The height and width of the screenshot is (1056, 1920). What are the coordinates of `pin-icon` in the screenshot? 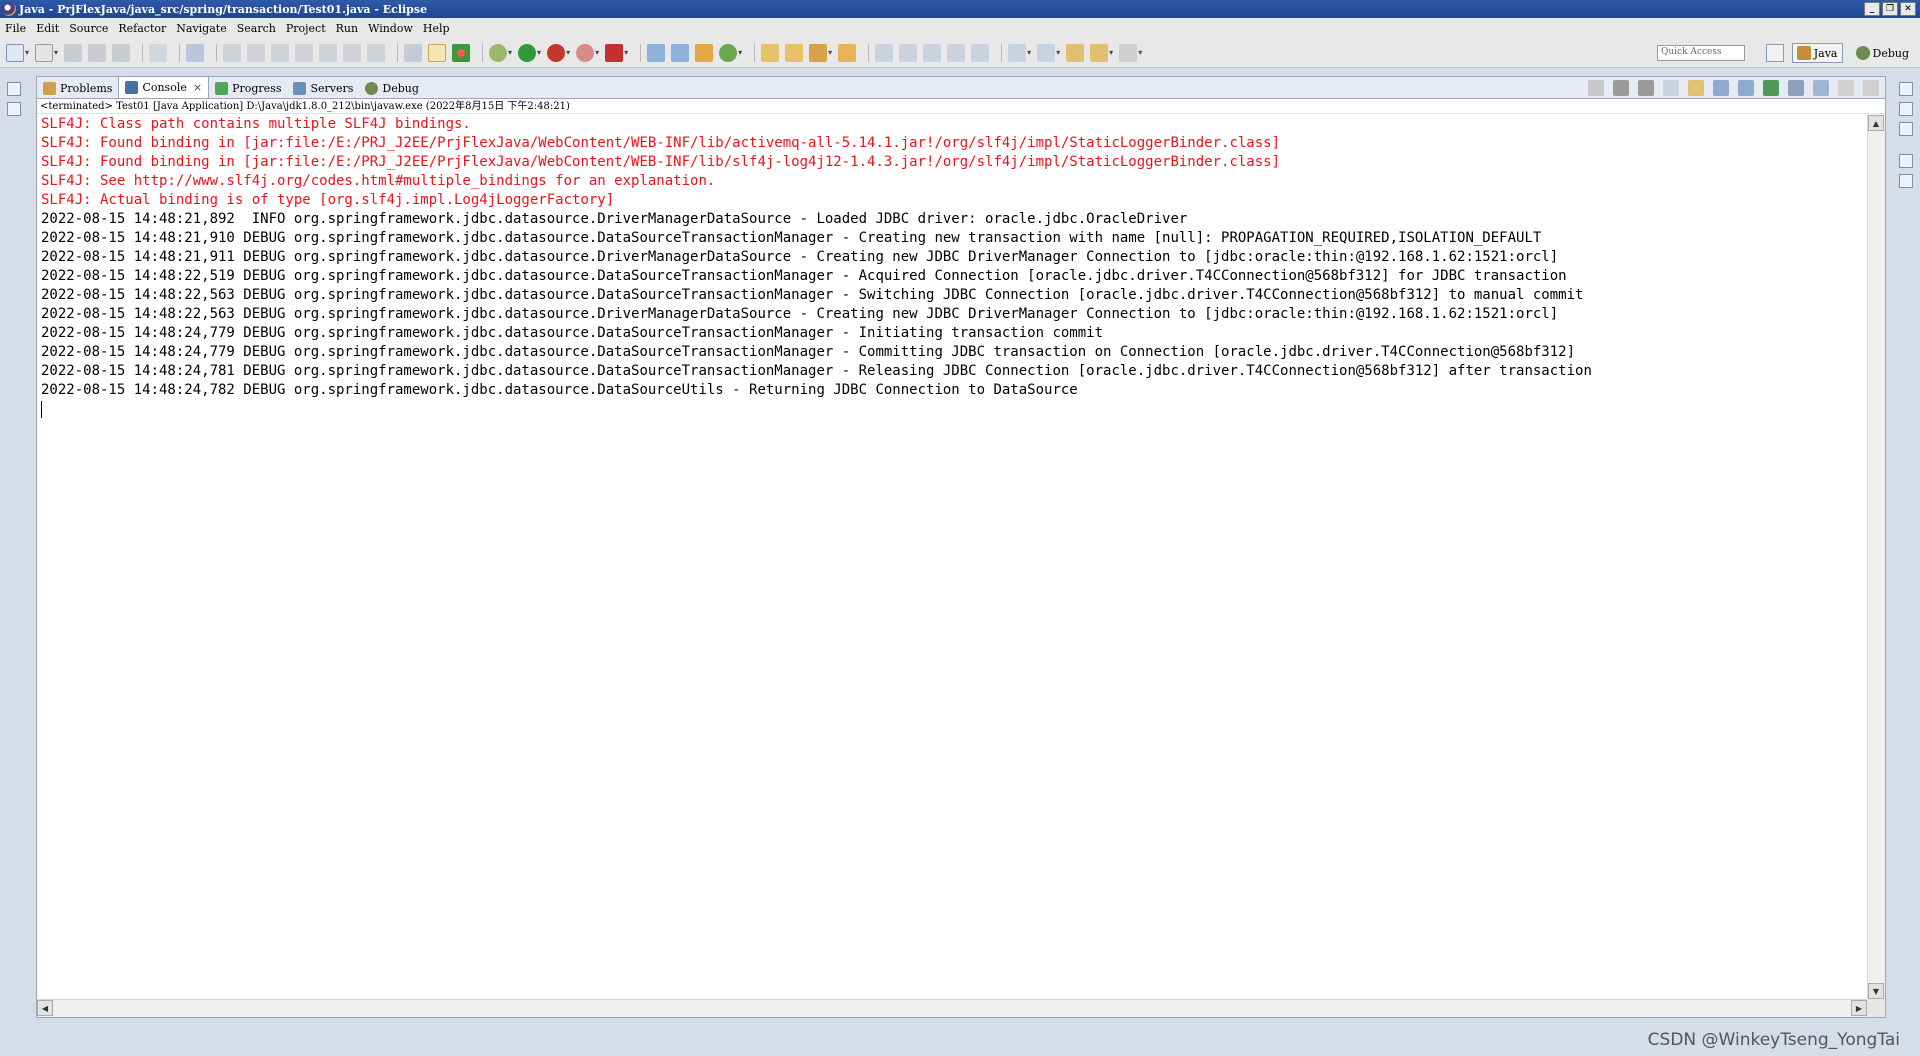 It's located at (884, 52).